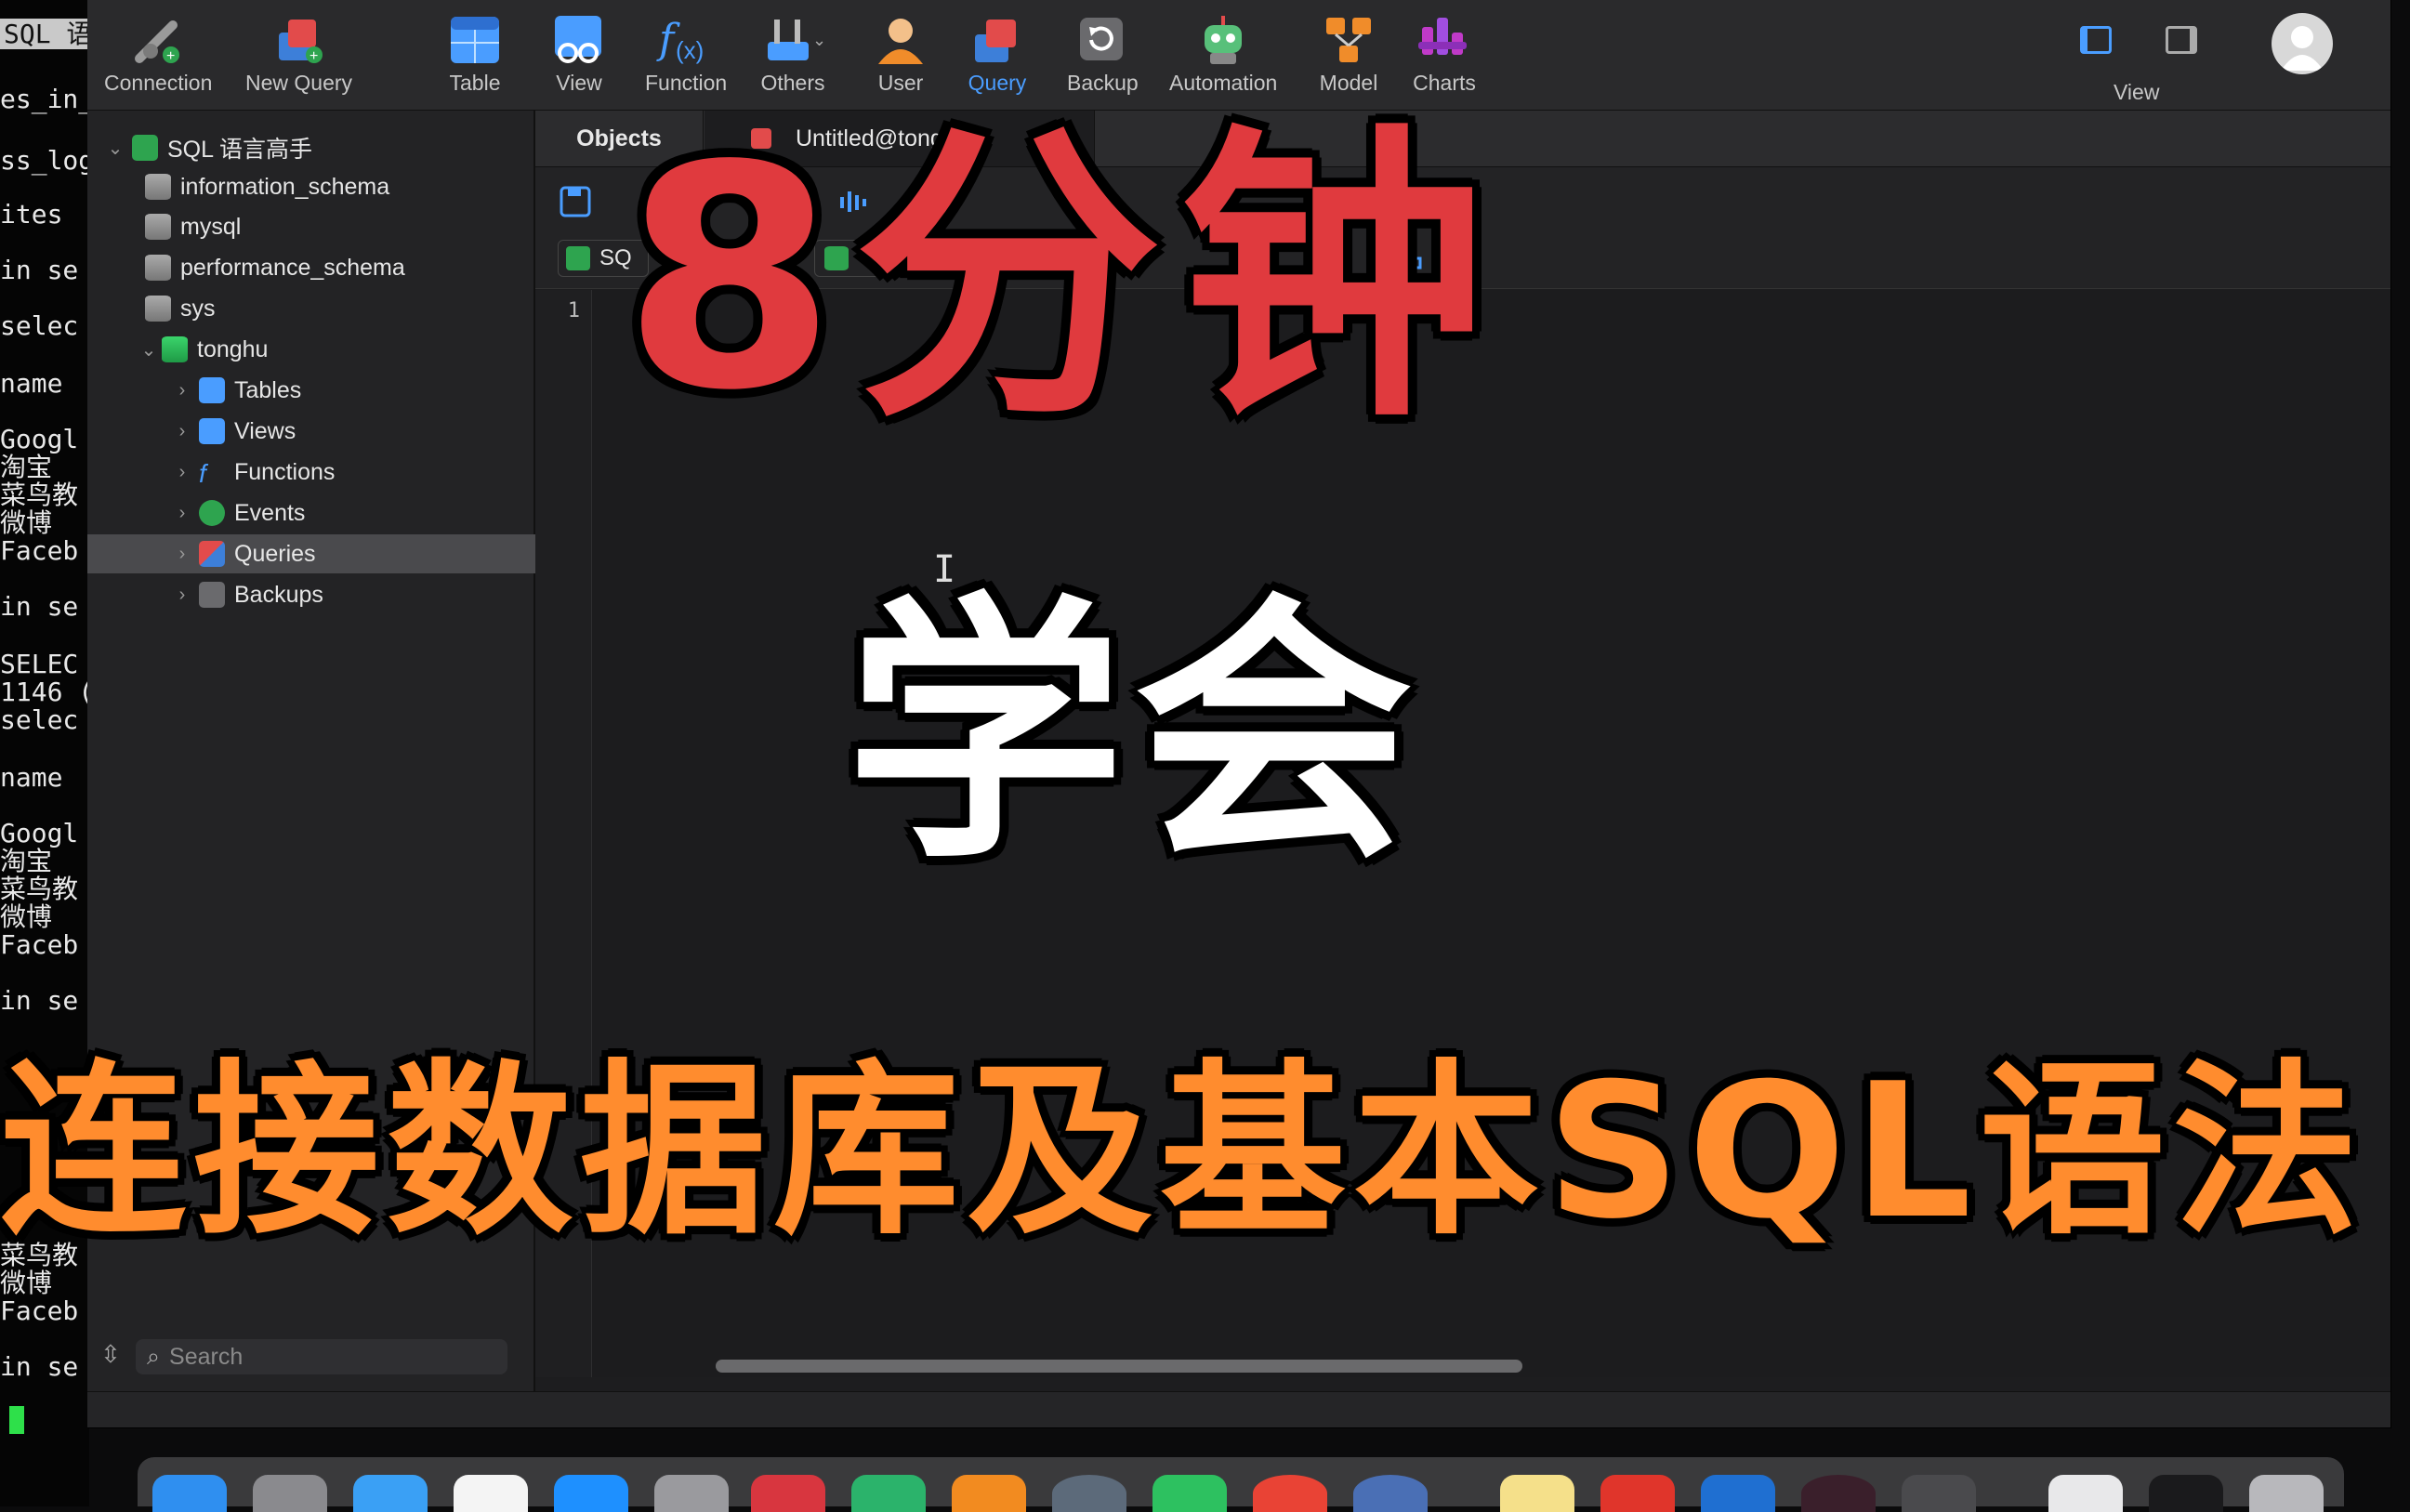 Image resolution: width=2410 pixels, height=1512 pixels. What do you see at coordinates (491, 1494) in the screenshot?
I see `photos-icon` at bounding box center [491, 1494].